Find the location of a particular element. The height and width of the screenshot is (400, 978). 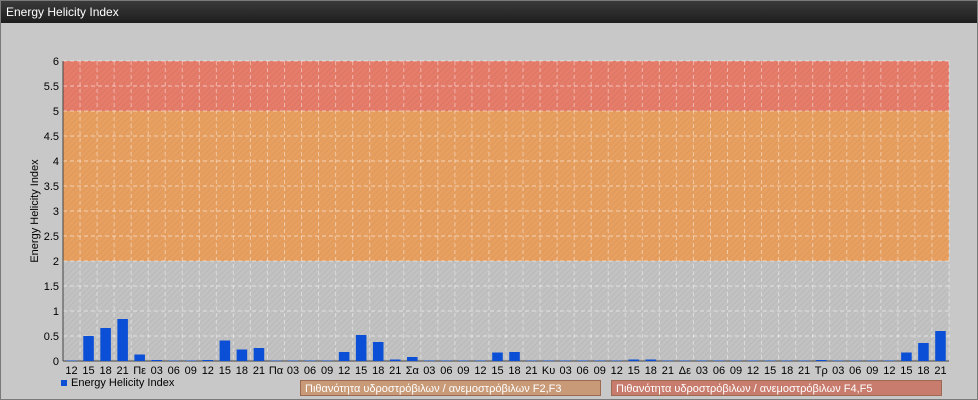

y-tick-label-11: 5.5 is located at coordinates (51, 87).